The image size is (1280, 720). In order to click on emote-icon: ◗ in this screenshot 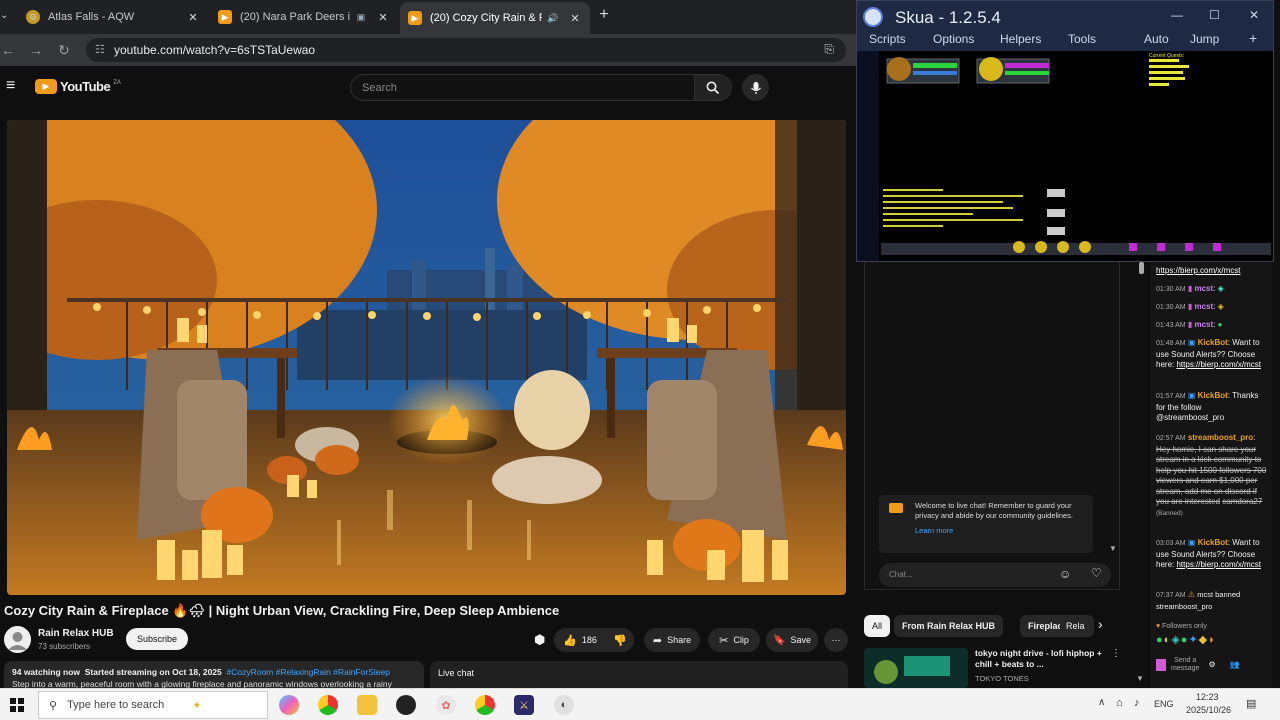, I will do `click(1212, 640)`.